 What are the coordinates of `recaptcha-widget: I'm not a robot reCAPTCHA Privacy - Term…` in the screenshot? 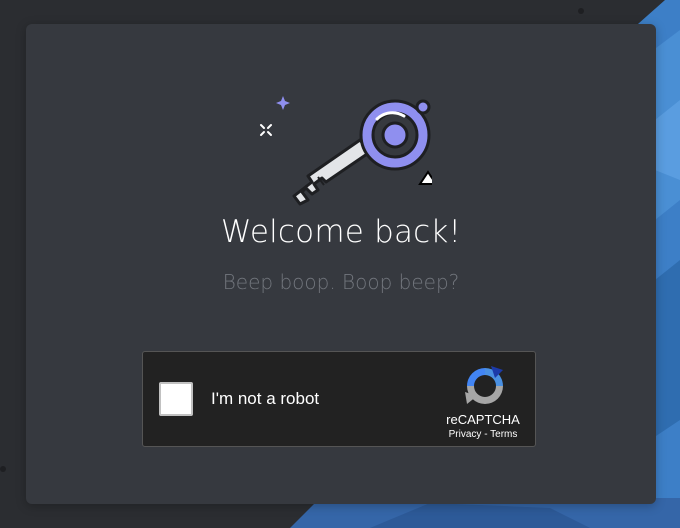 It's located at (339, 399).